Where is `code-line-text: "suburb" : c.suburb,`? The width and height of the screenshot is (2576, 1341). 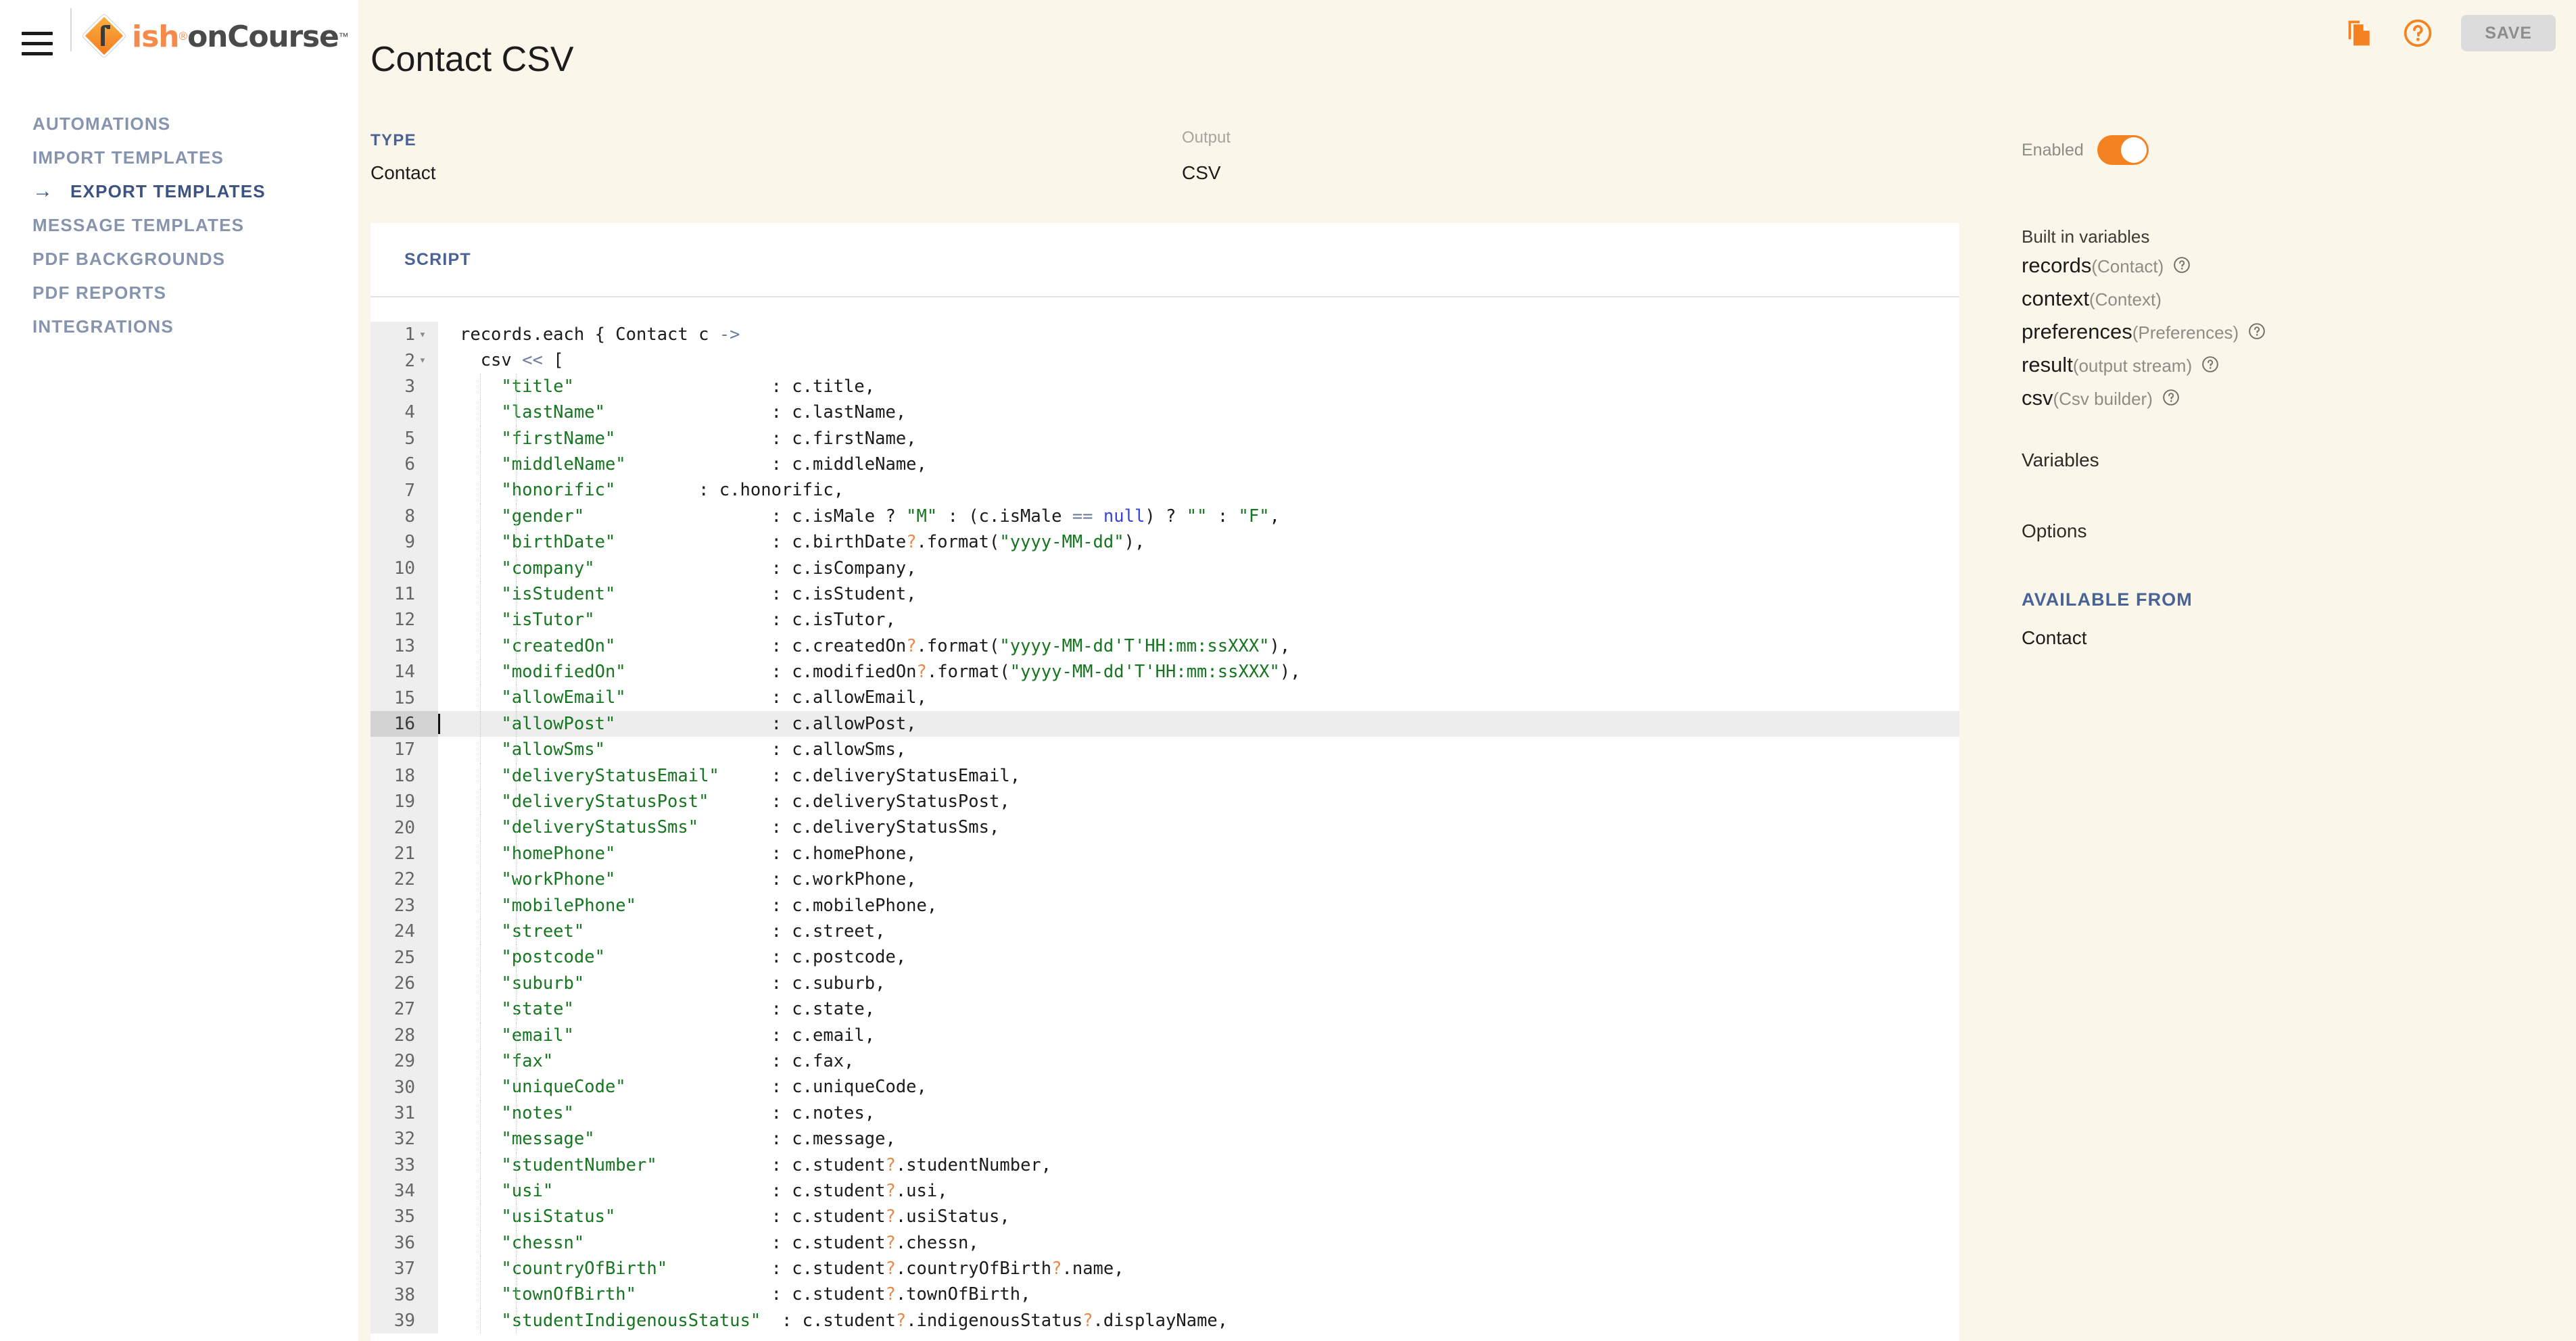 code-line-text: "suburb" : c.suburb, is located at coordinates (1198, 983).